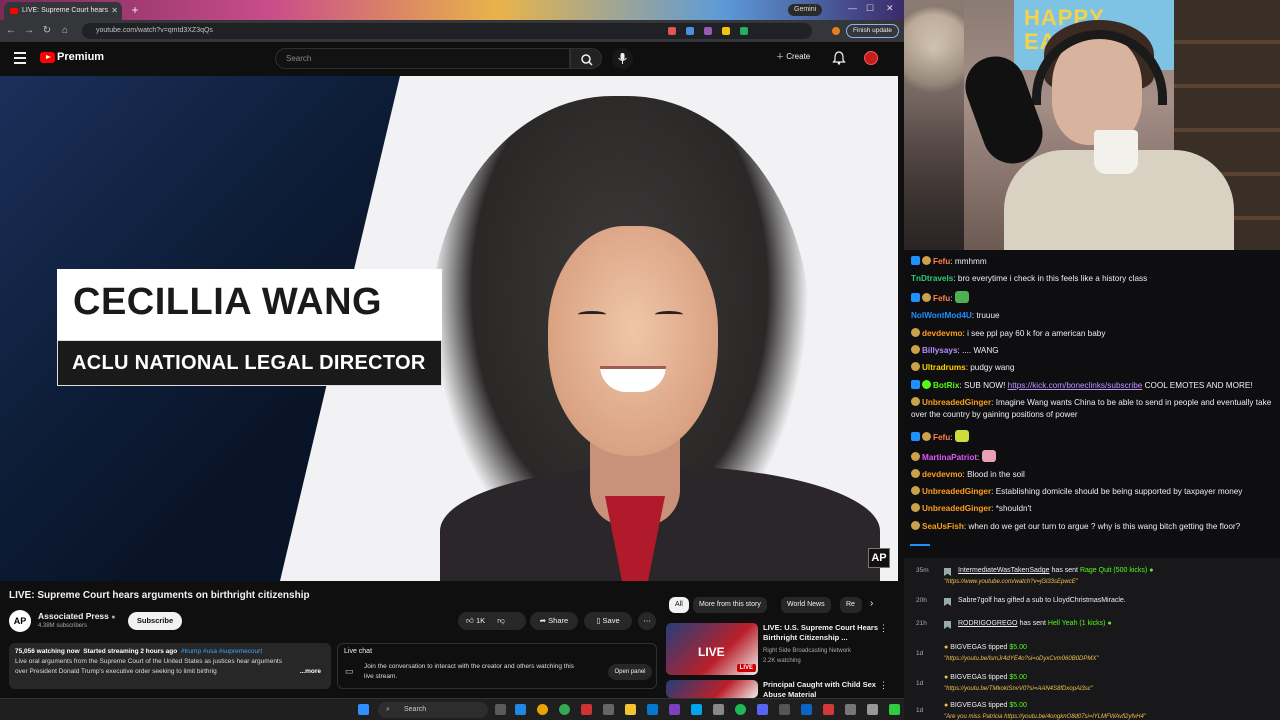 The image size is (1280, 720). What do you see at coordinates (63, 11) in the screenshot?
I see `tab-youtube: LIVE: Supreme Court hears ✕` at bounding box center [63, 11].